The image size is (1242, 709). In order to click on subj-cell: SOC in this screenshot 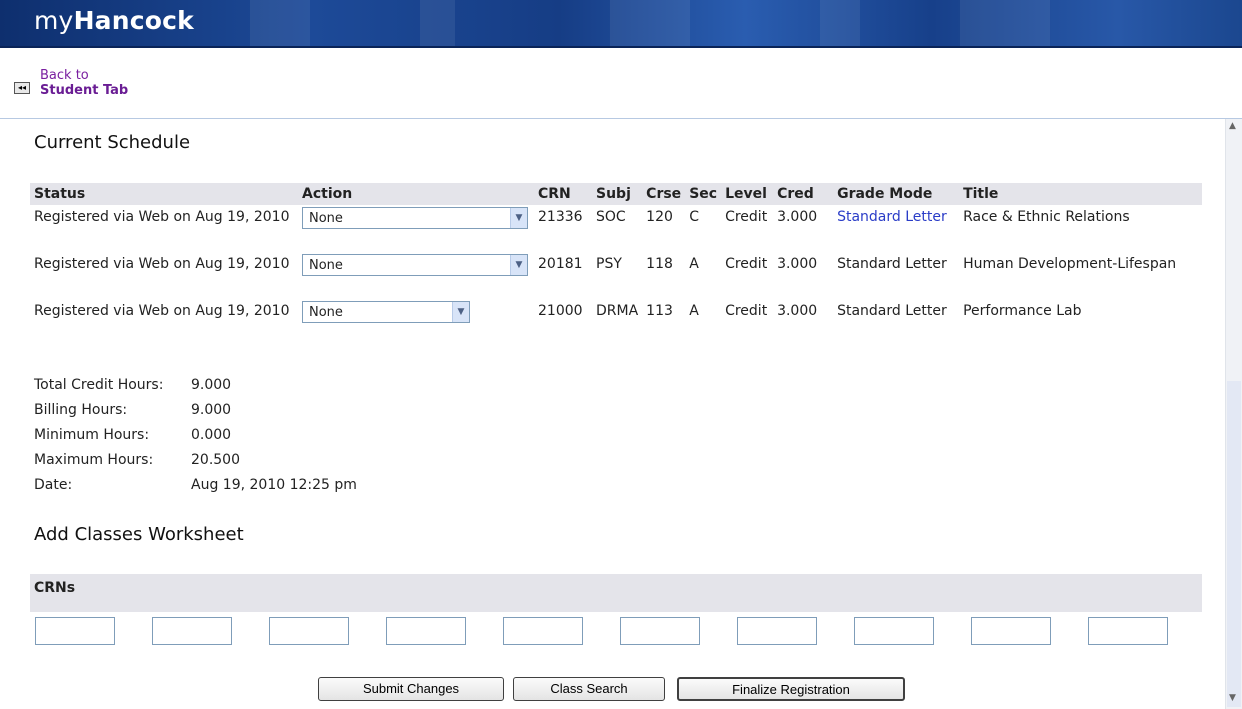, I will do `click(611, 217)`.